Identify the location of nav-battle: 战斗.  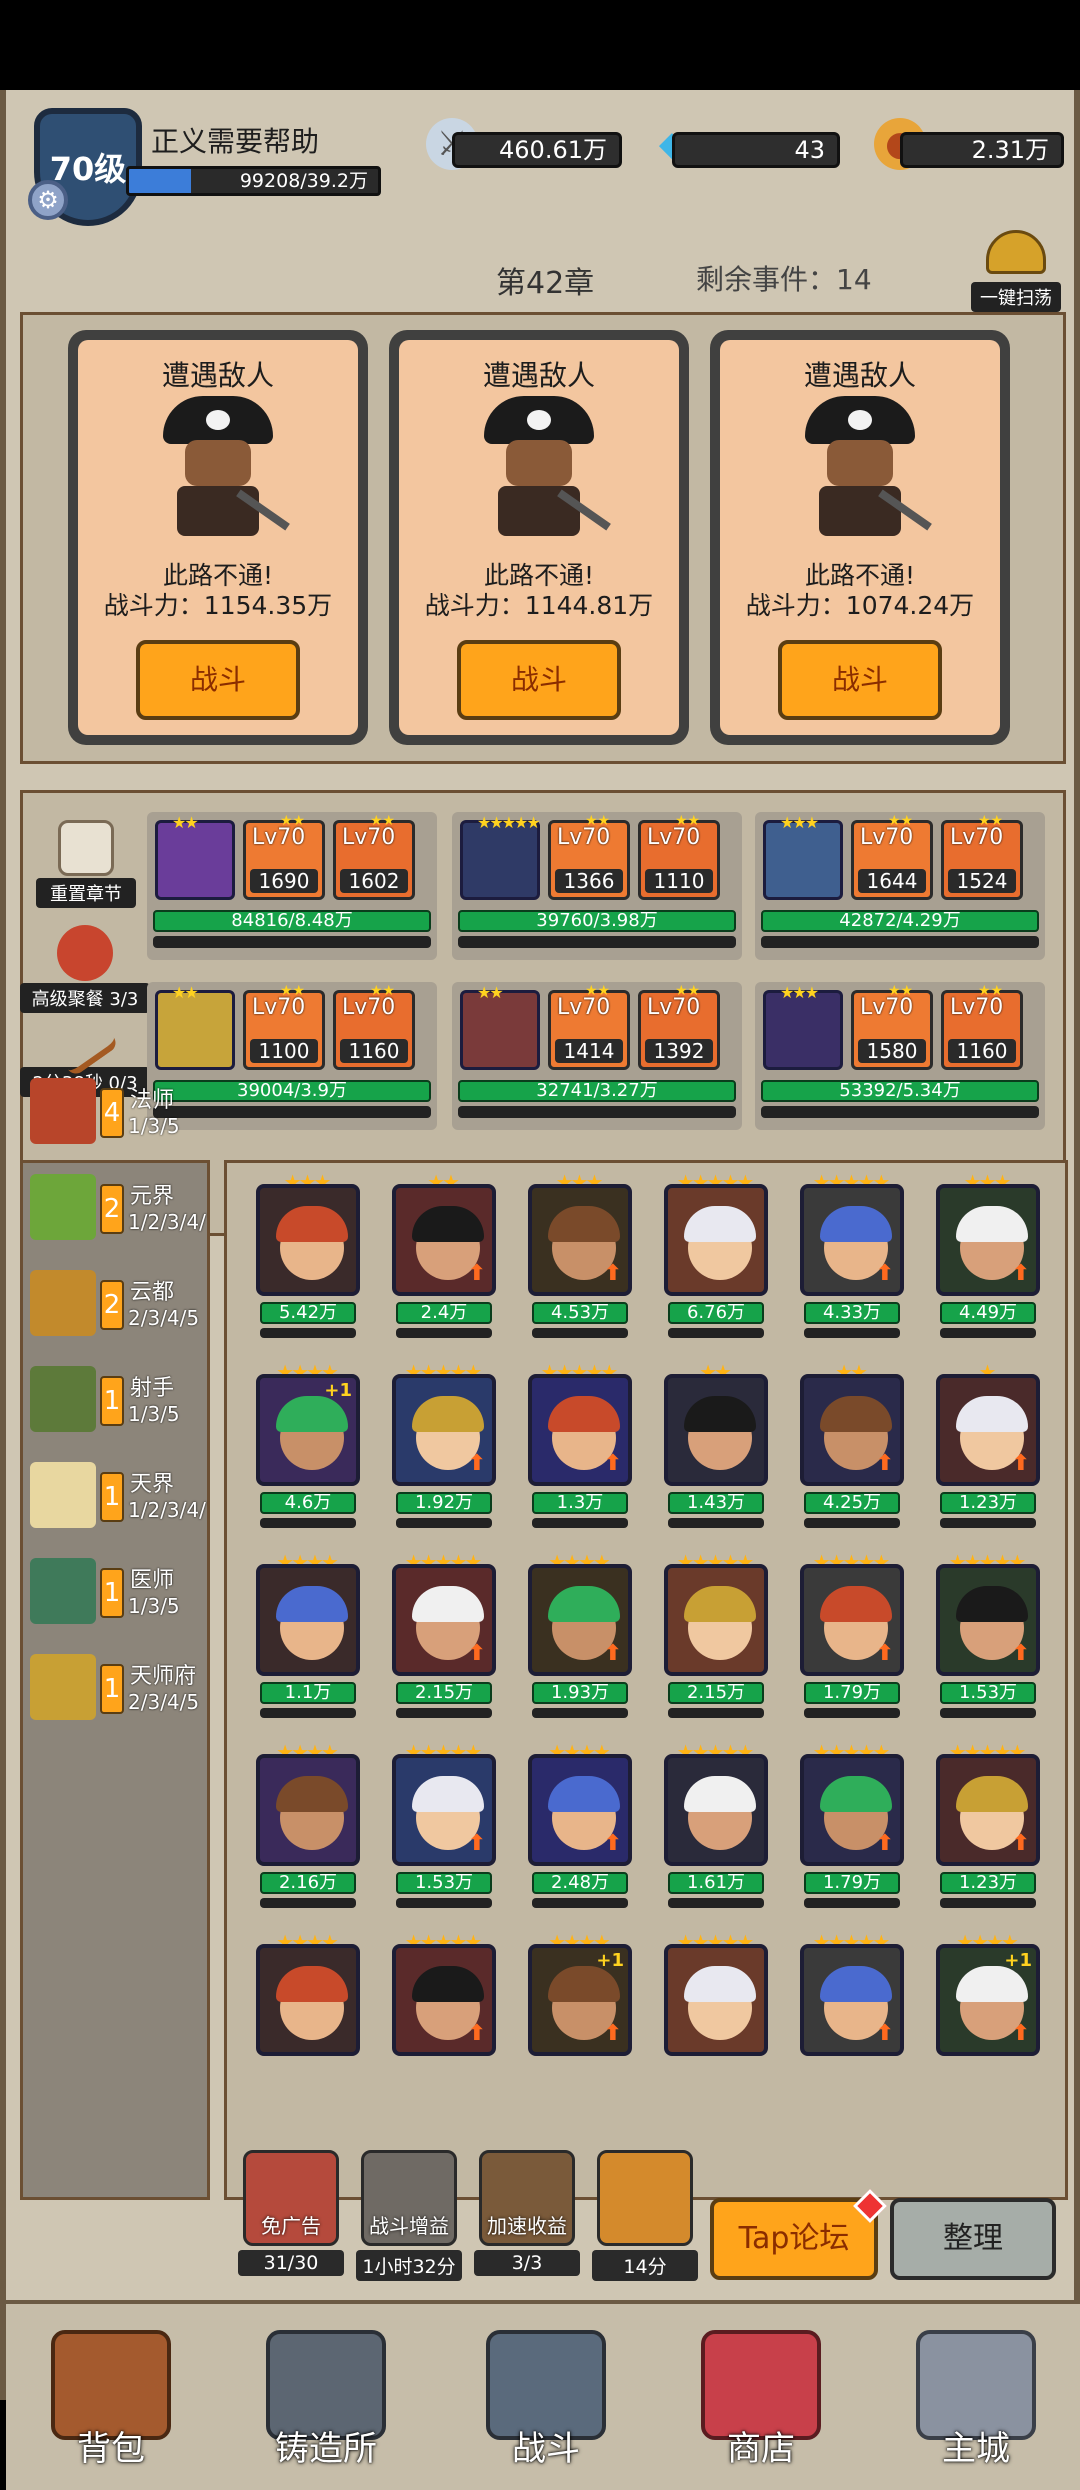
(546, 2400).